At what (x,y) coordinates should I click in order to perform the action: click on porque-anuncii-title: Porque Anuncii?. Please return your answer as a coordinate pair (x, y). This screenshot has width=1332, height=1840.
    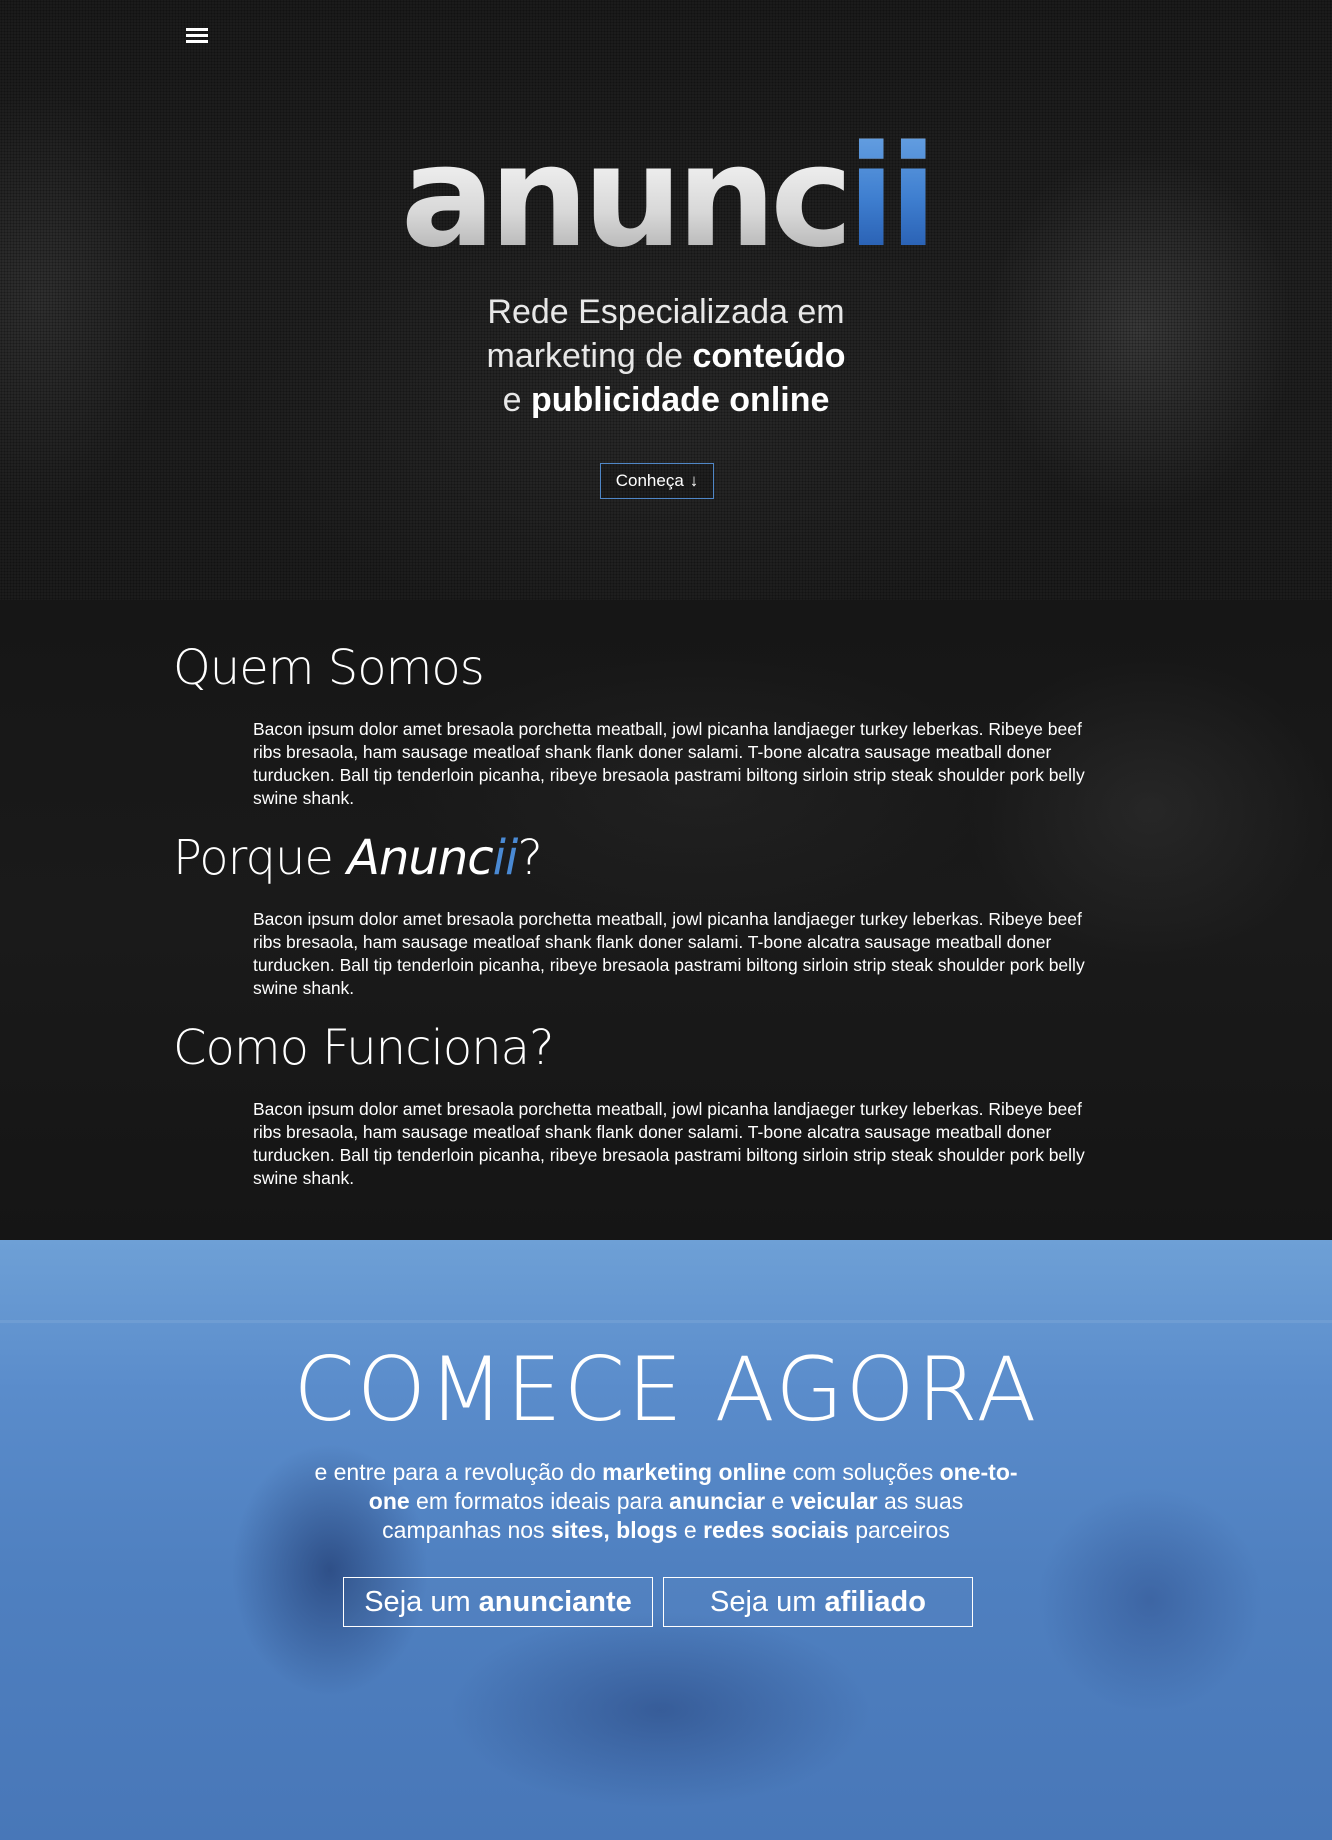
    Looking at the image, I should click on (358, 858).